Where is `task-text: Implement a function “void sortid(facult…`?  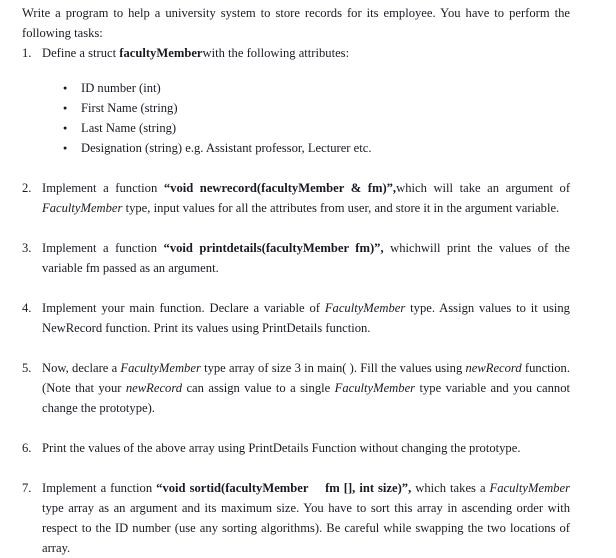
task-text: Implement a function “void sortid(facult… is located at coordinates (306, 518).